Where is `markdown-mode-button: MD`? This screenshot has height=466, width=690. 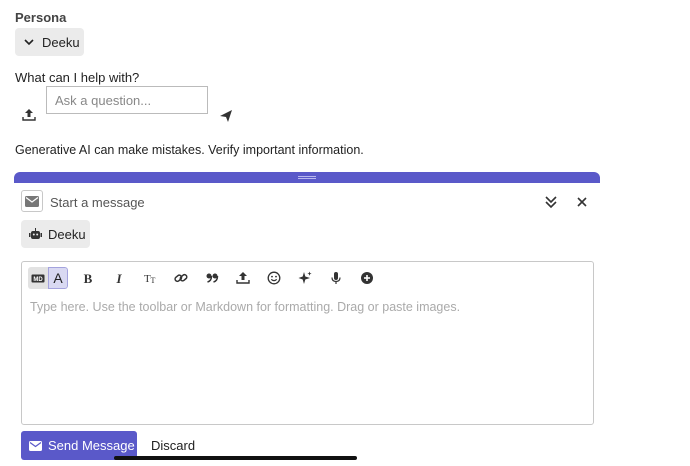
markdown-mode-button: MD is located at coordinates (38, 278).